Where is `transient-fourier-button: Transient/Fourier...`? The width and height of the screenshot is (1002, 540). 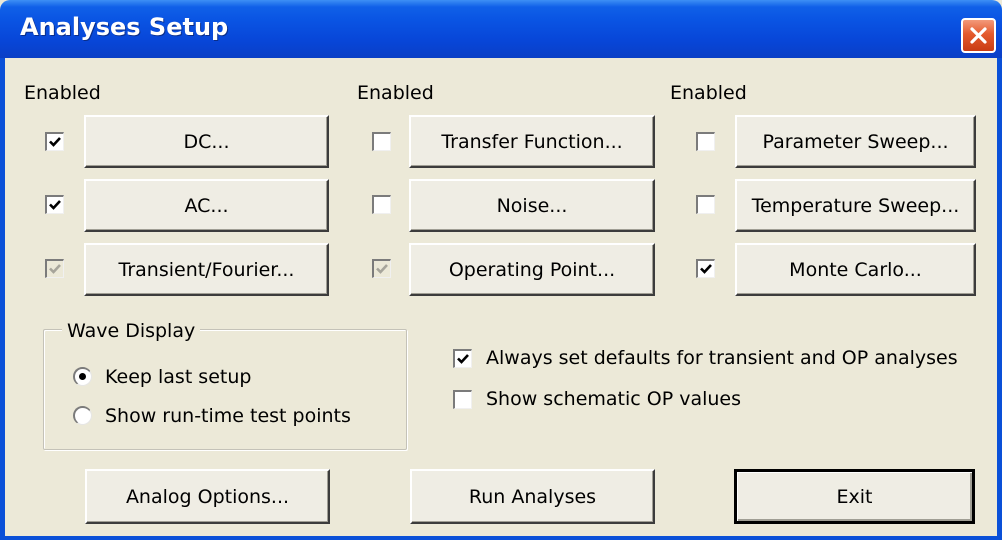
transient-fourier-button: Transient/Fourier... is located at coordinates (206, 269).